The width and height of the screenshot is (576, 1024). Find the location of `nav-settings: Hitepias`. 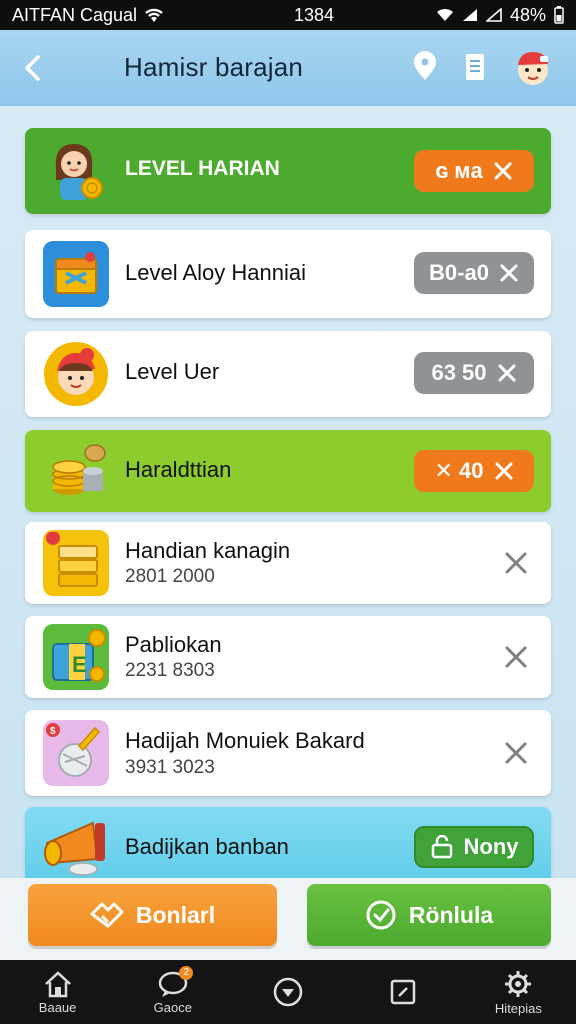

nav-settings: Hitepias is located at coordinates (518, 992).